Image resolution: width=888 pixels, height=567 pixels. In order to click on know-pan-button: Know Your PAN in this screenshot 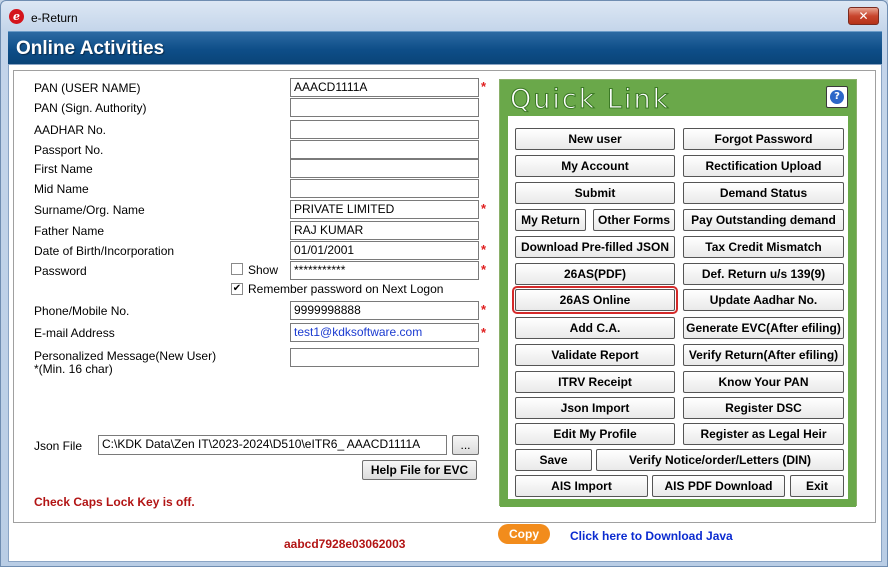, I will do `click(763, 382)`.